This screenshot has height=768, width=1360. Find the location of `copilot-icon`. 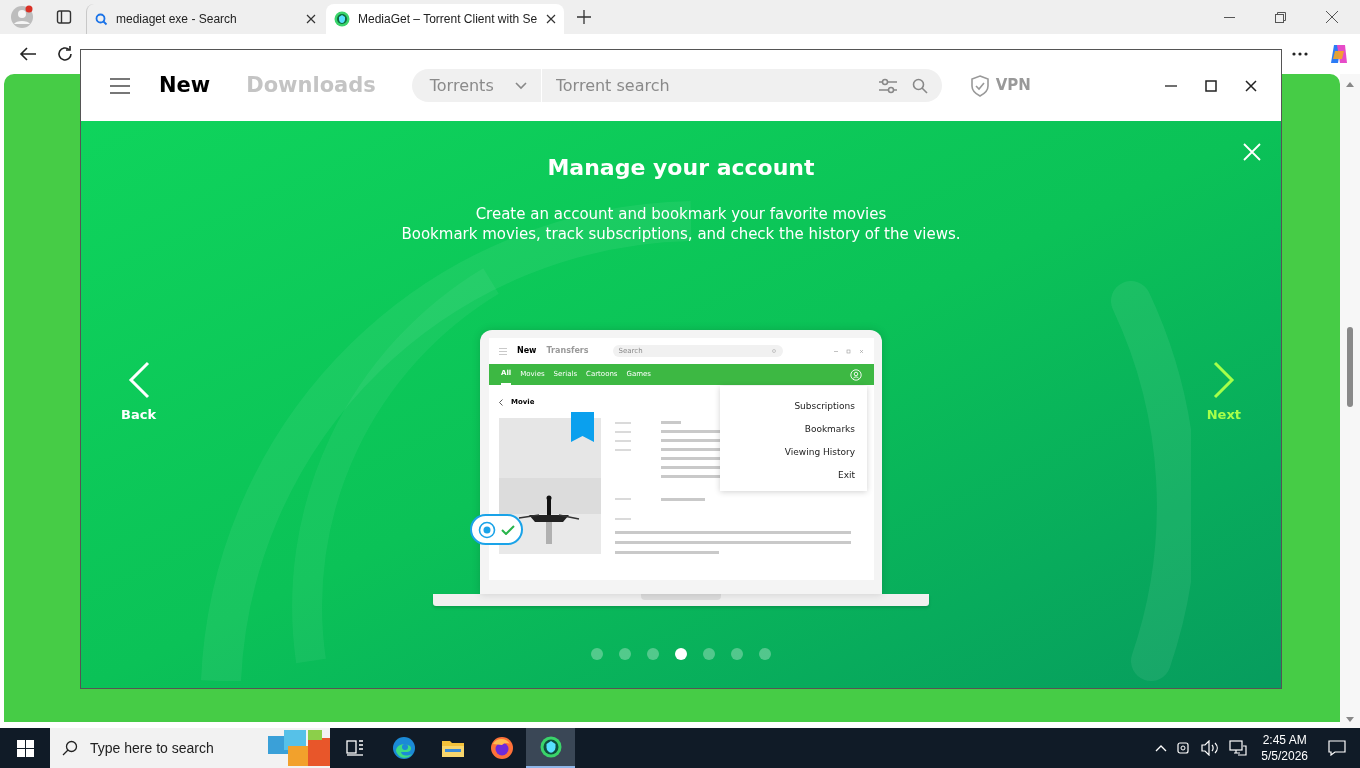

copilot-icon is located at coordinates (1339, 54).